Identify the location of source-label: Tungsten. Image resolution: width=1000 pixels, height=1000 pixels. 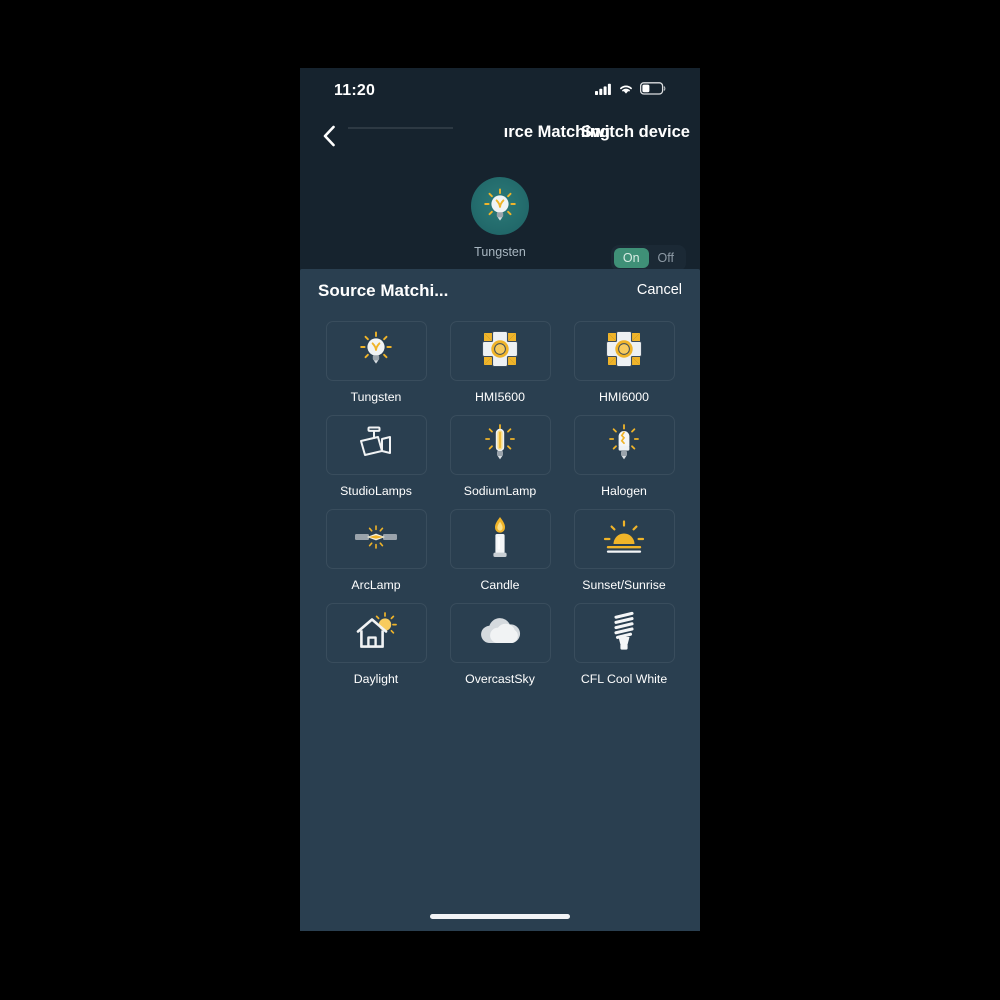
(376, 397).